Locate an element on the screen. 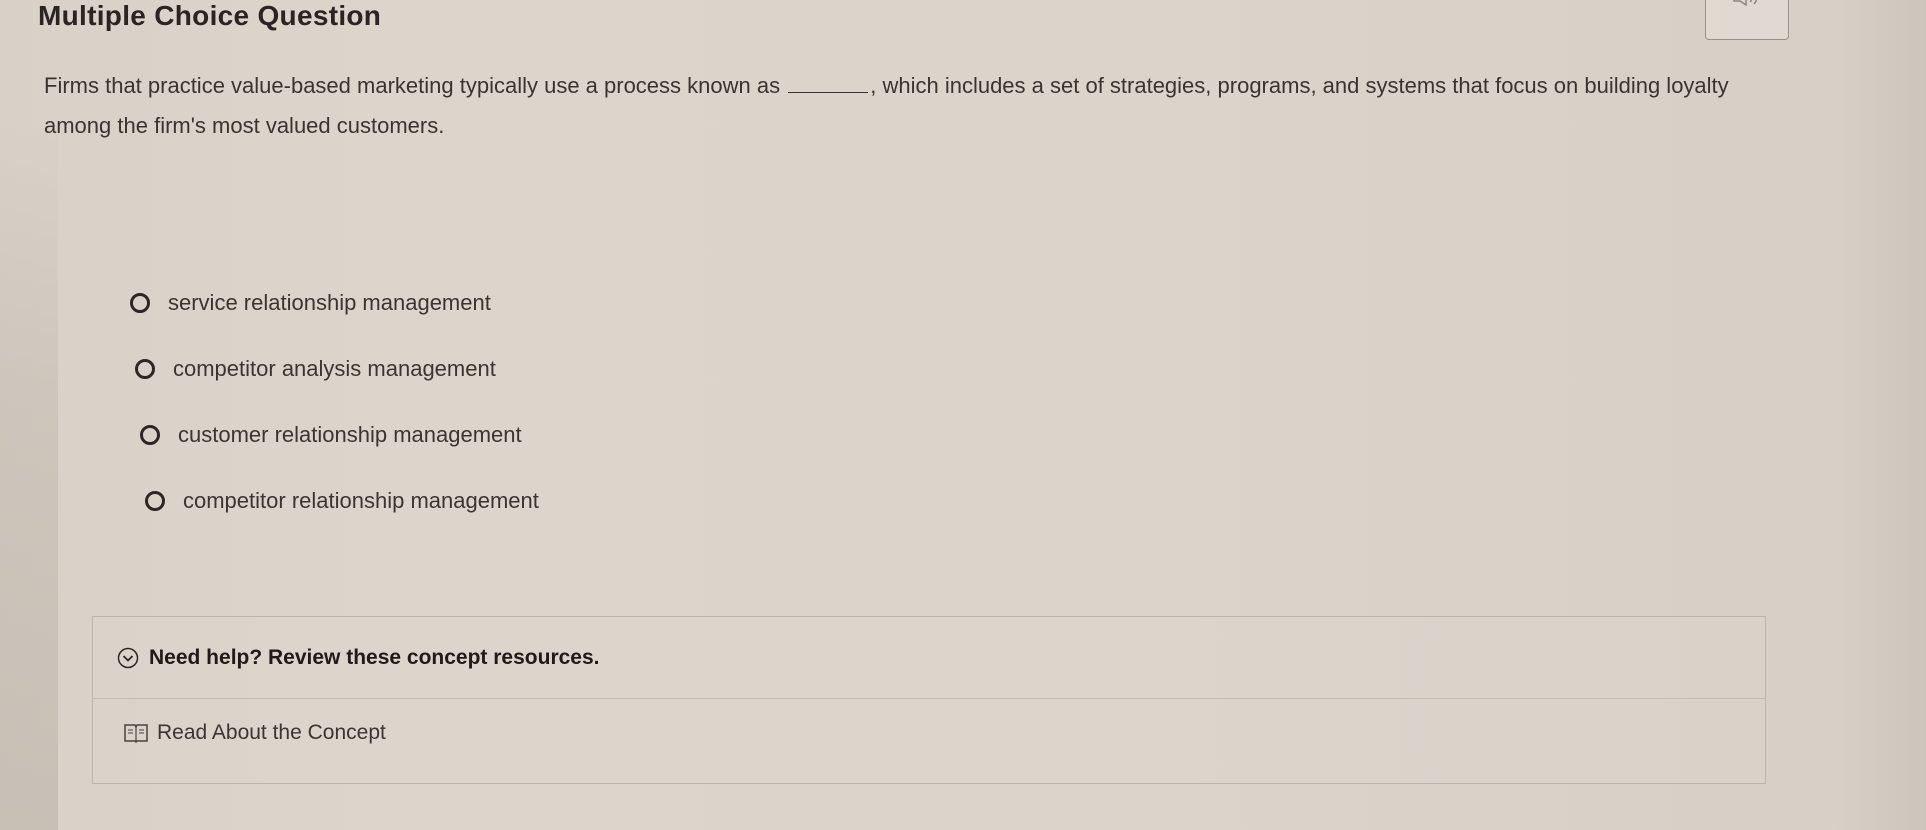 This screenshot has height=830, width=1926. choice-label: competitor analysis management is located at coordinates (334, 368).